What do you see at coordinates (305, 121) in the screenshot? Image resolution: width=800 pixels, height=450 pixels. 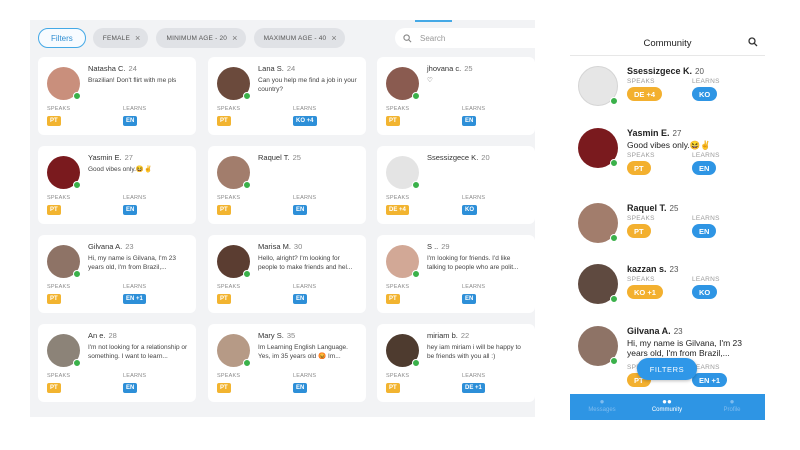 I see `learns-language-tag: KO +4` at bounding box center [305, 121].